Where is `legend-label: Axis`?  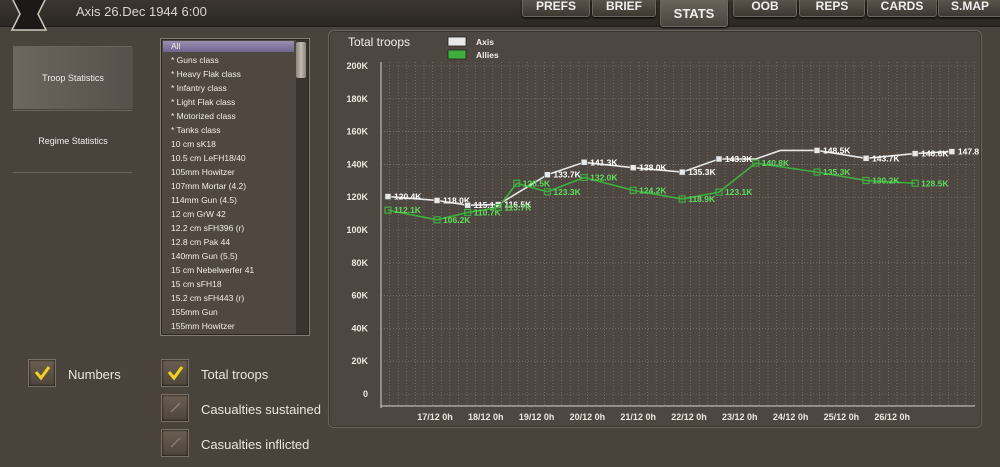 legend-label: Axis is located at coordinates (485, 42).